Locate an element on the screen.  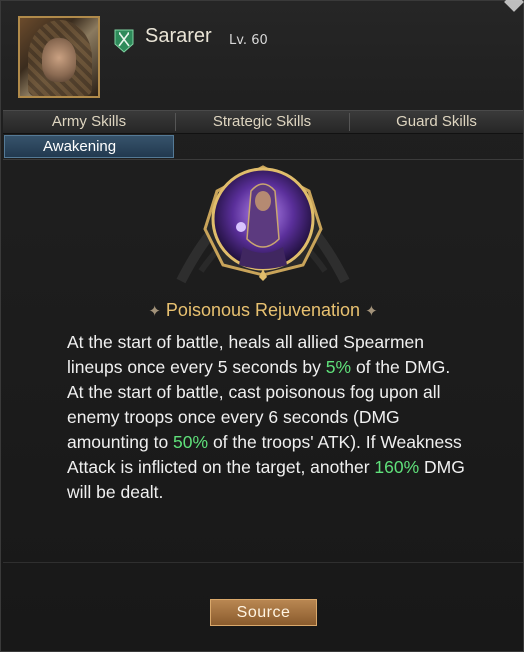
spearmen-class-icon is located at coordinates (124, 41).